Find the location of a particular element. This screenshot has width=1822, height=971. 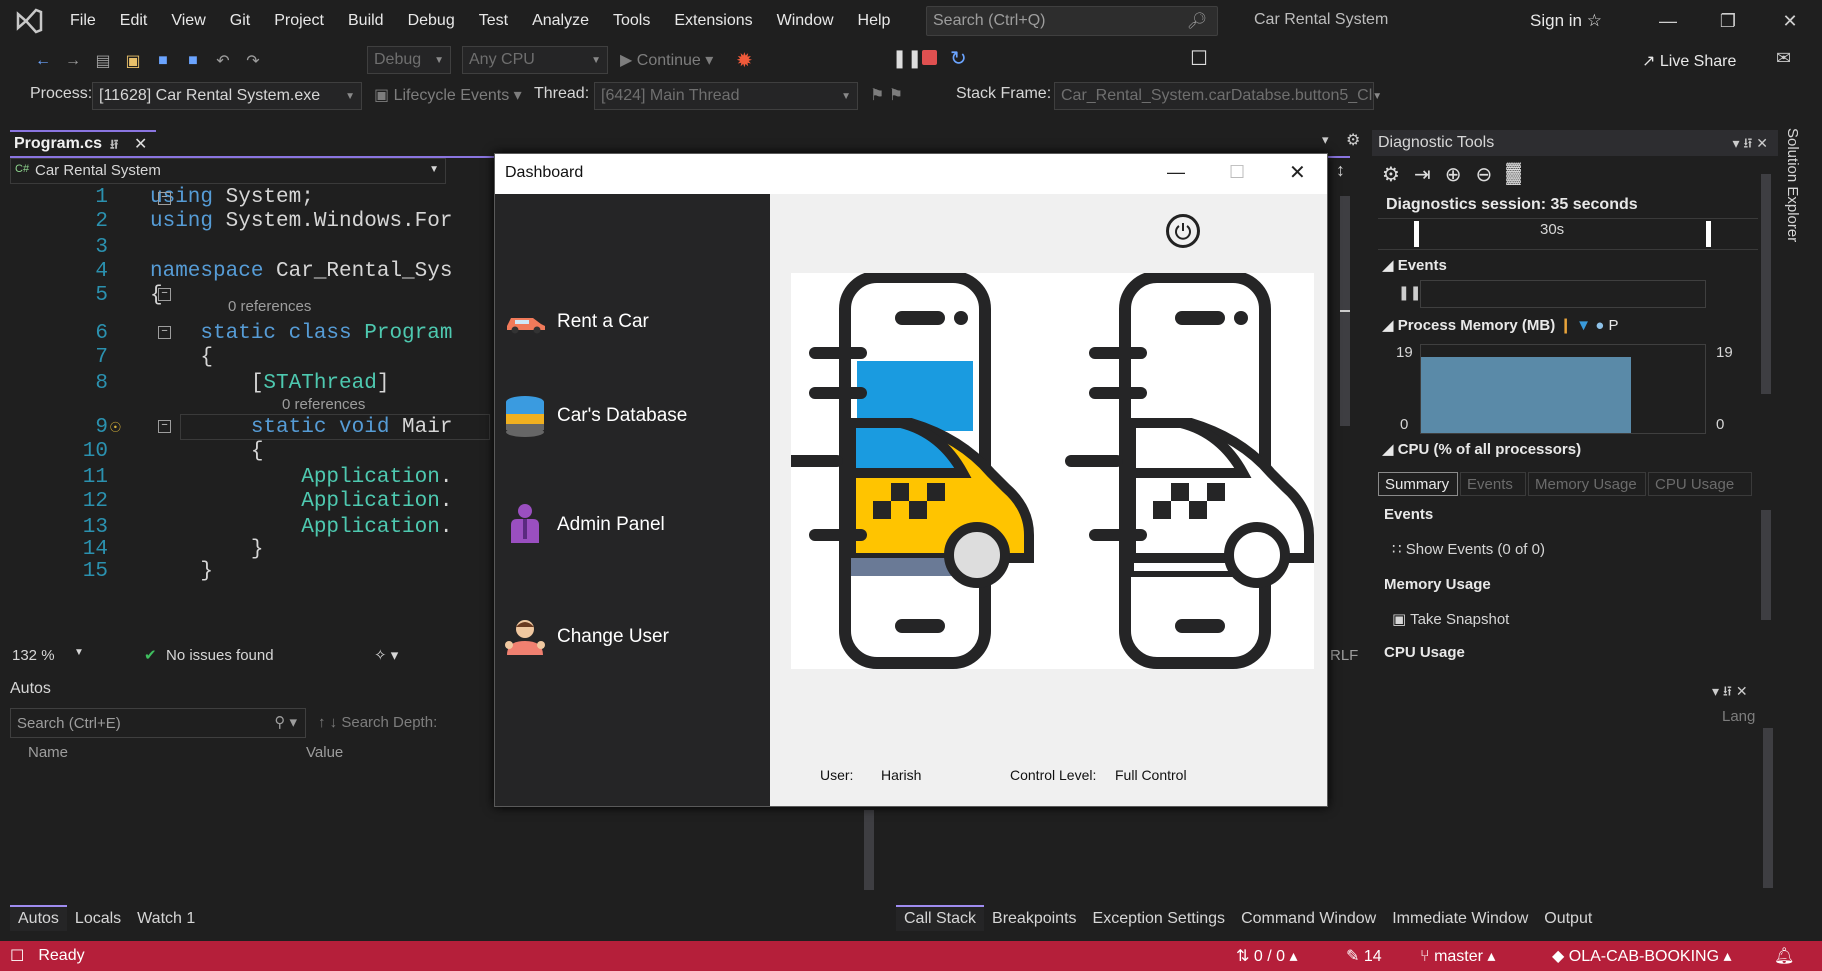

lightbulb-icon: ☉ is located at coordinates (115, 427).